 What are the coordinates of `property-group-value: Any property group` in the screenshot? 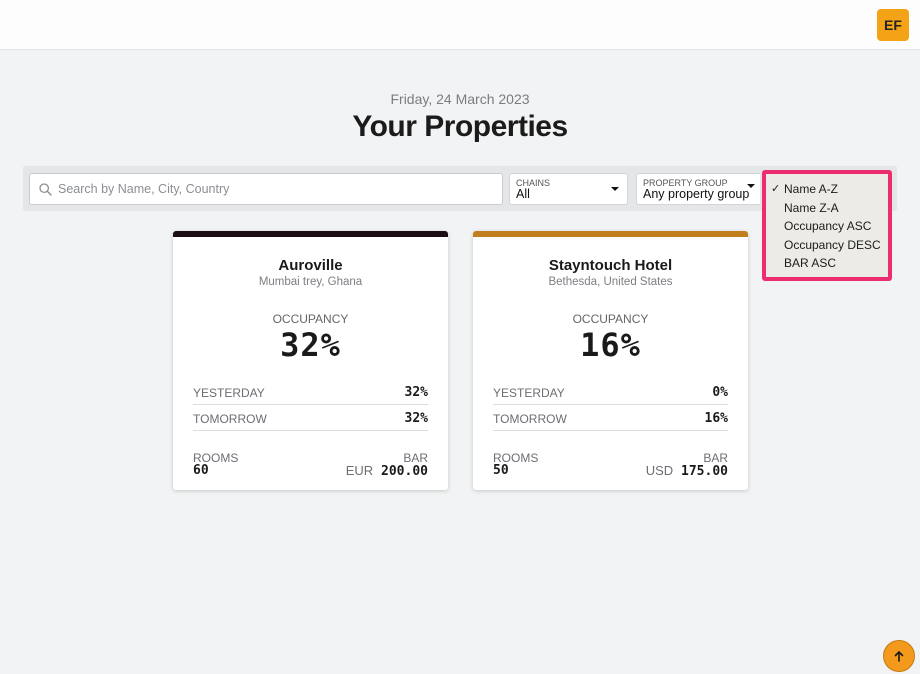 It's located at (696, 194).